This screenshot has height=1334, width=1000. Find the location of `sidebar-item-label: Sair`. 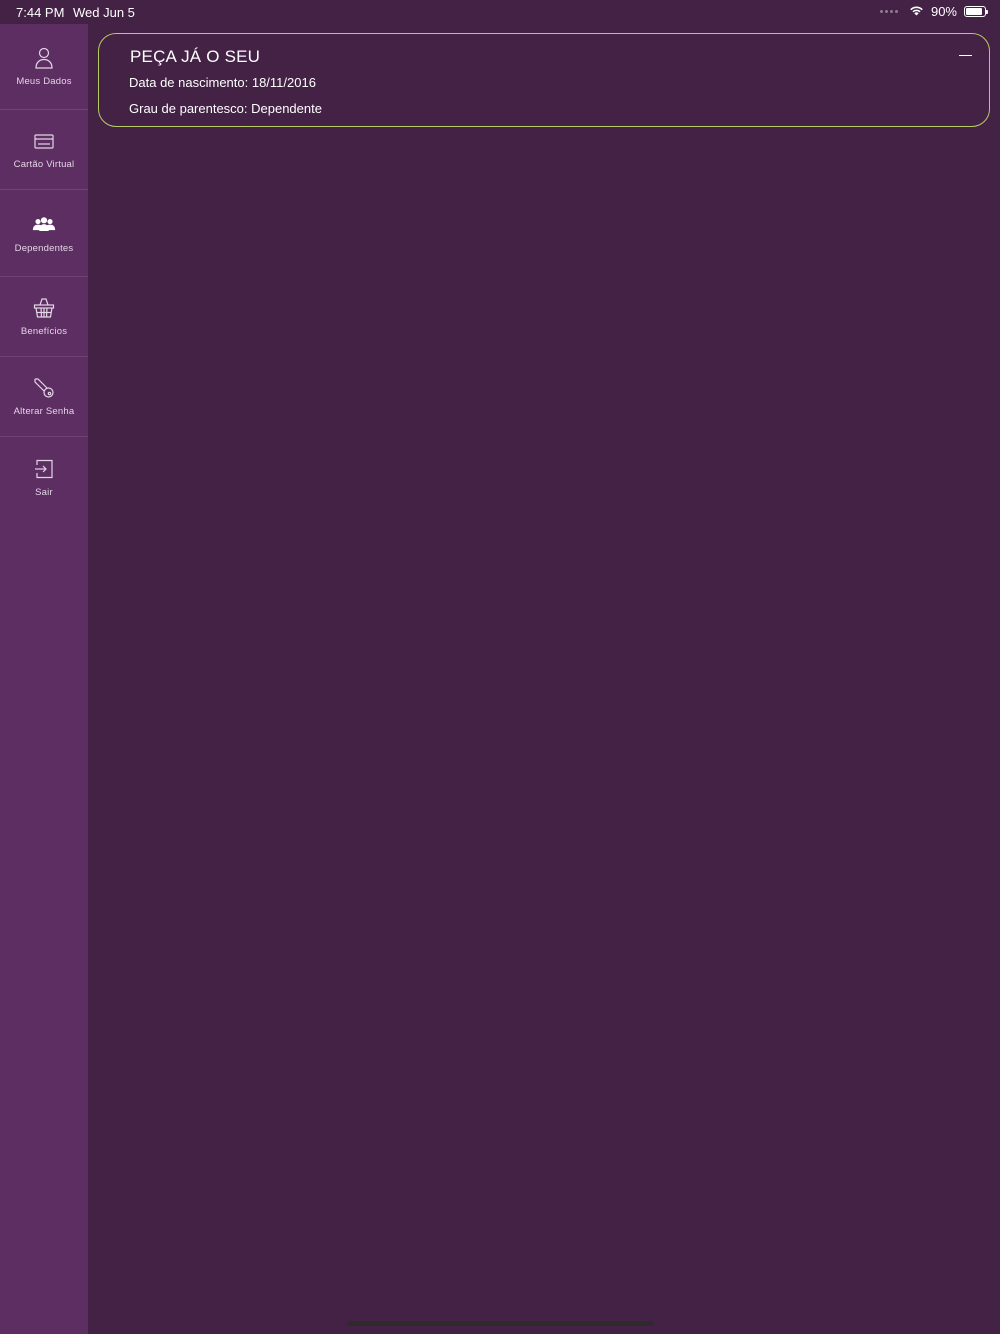

sidebar-item-label: Sair is located at coordinates (44, 492).